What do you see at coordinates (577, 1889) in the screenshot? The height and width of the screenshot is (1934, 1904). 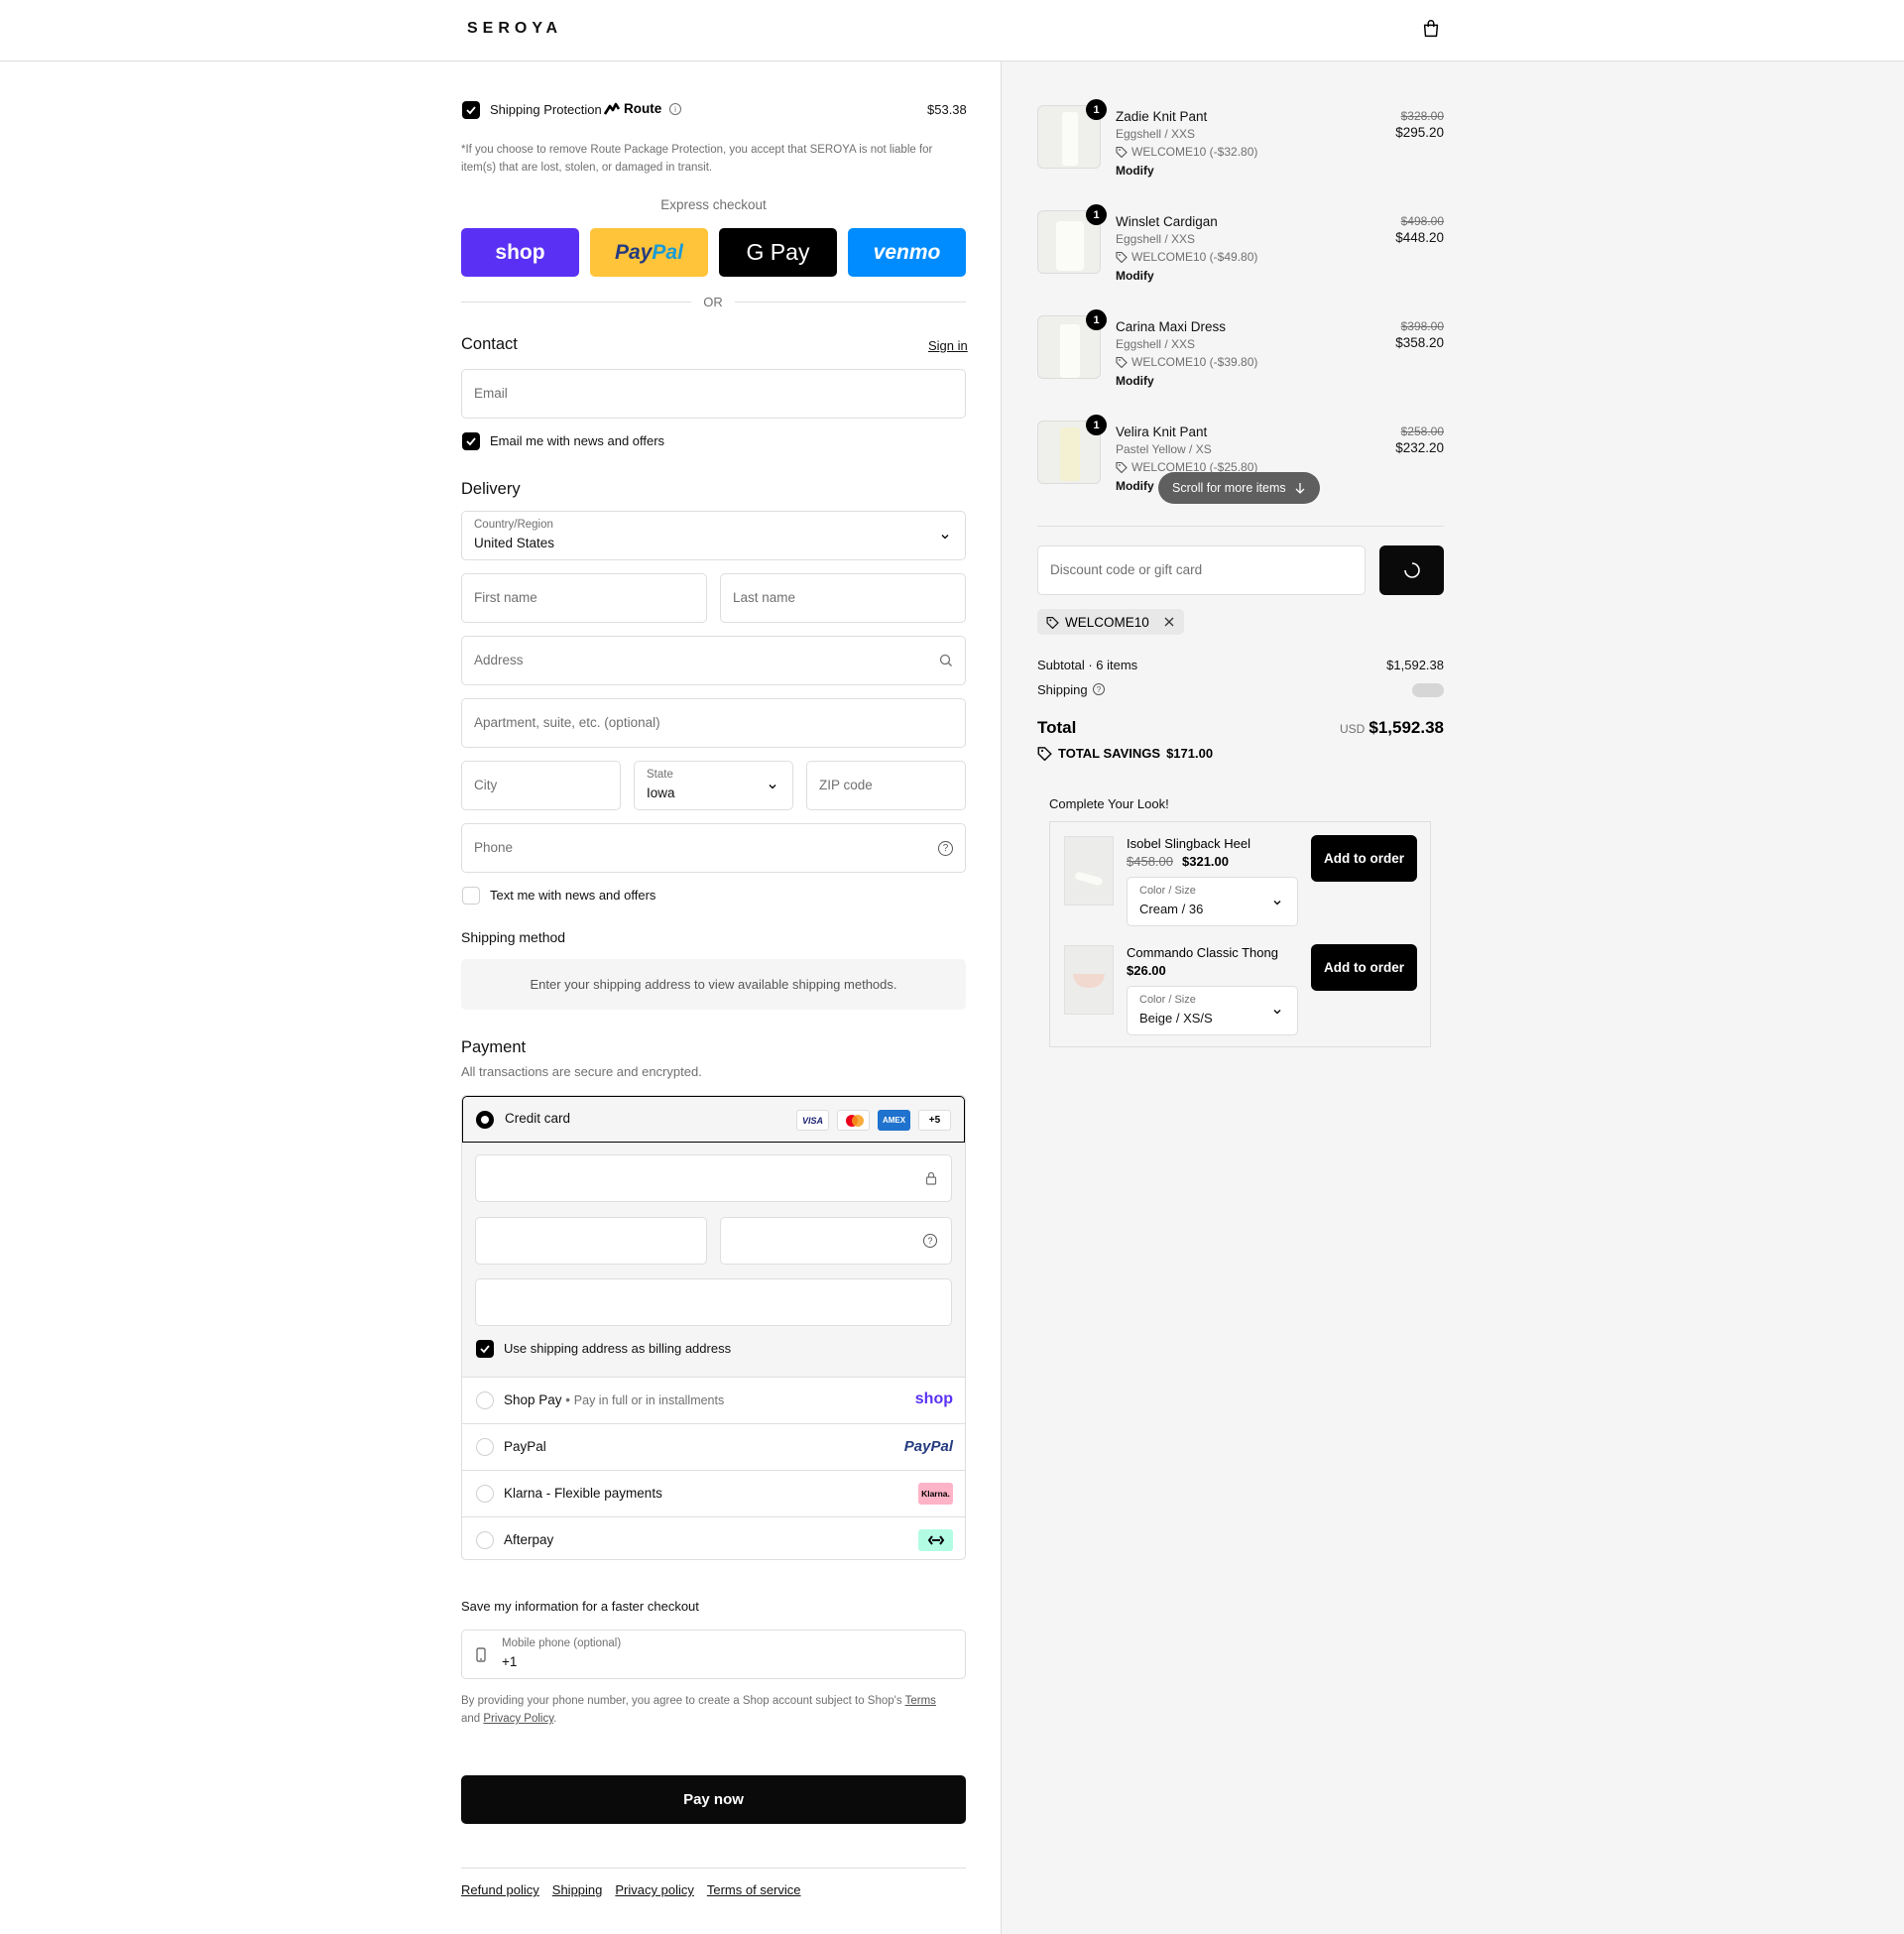 I see `shipping-link: Shipping` at bounding box center [577, 1889].